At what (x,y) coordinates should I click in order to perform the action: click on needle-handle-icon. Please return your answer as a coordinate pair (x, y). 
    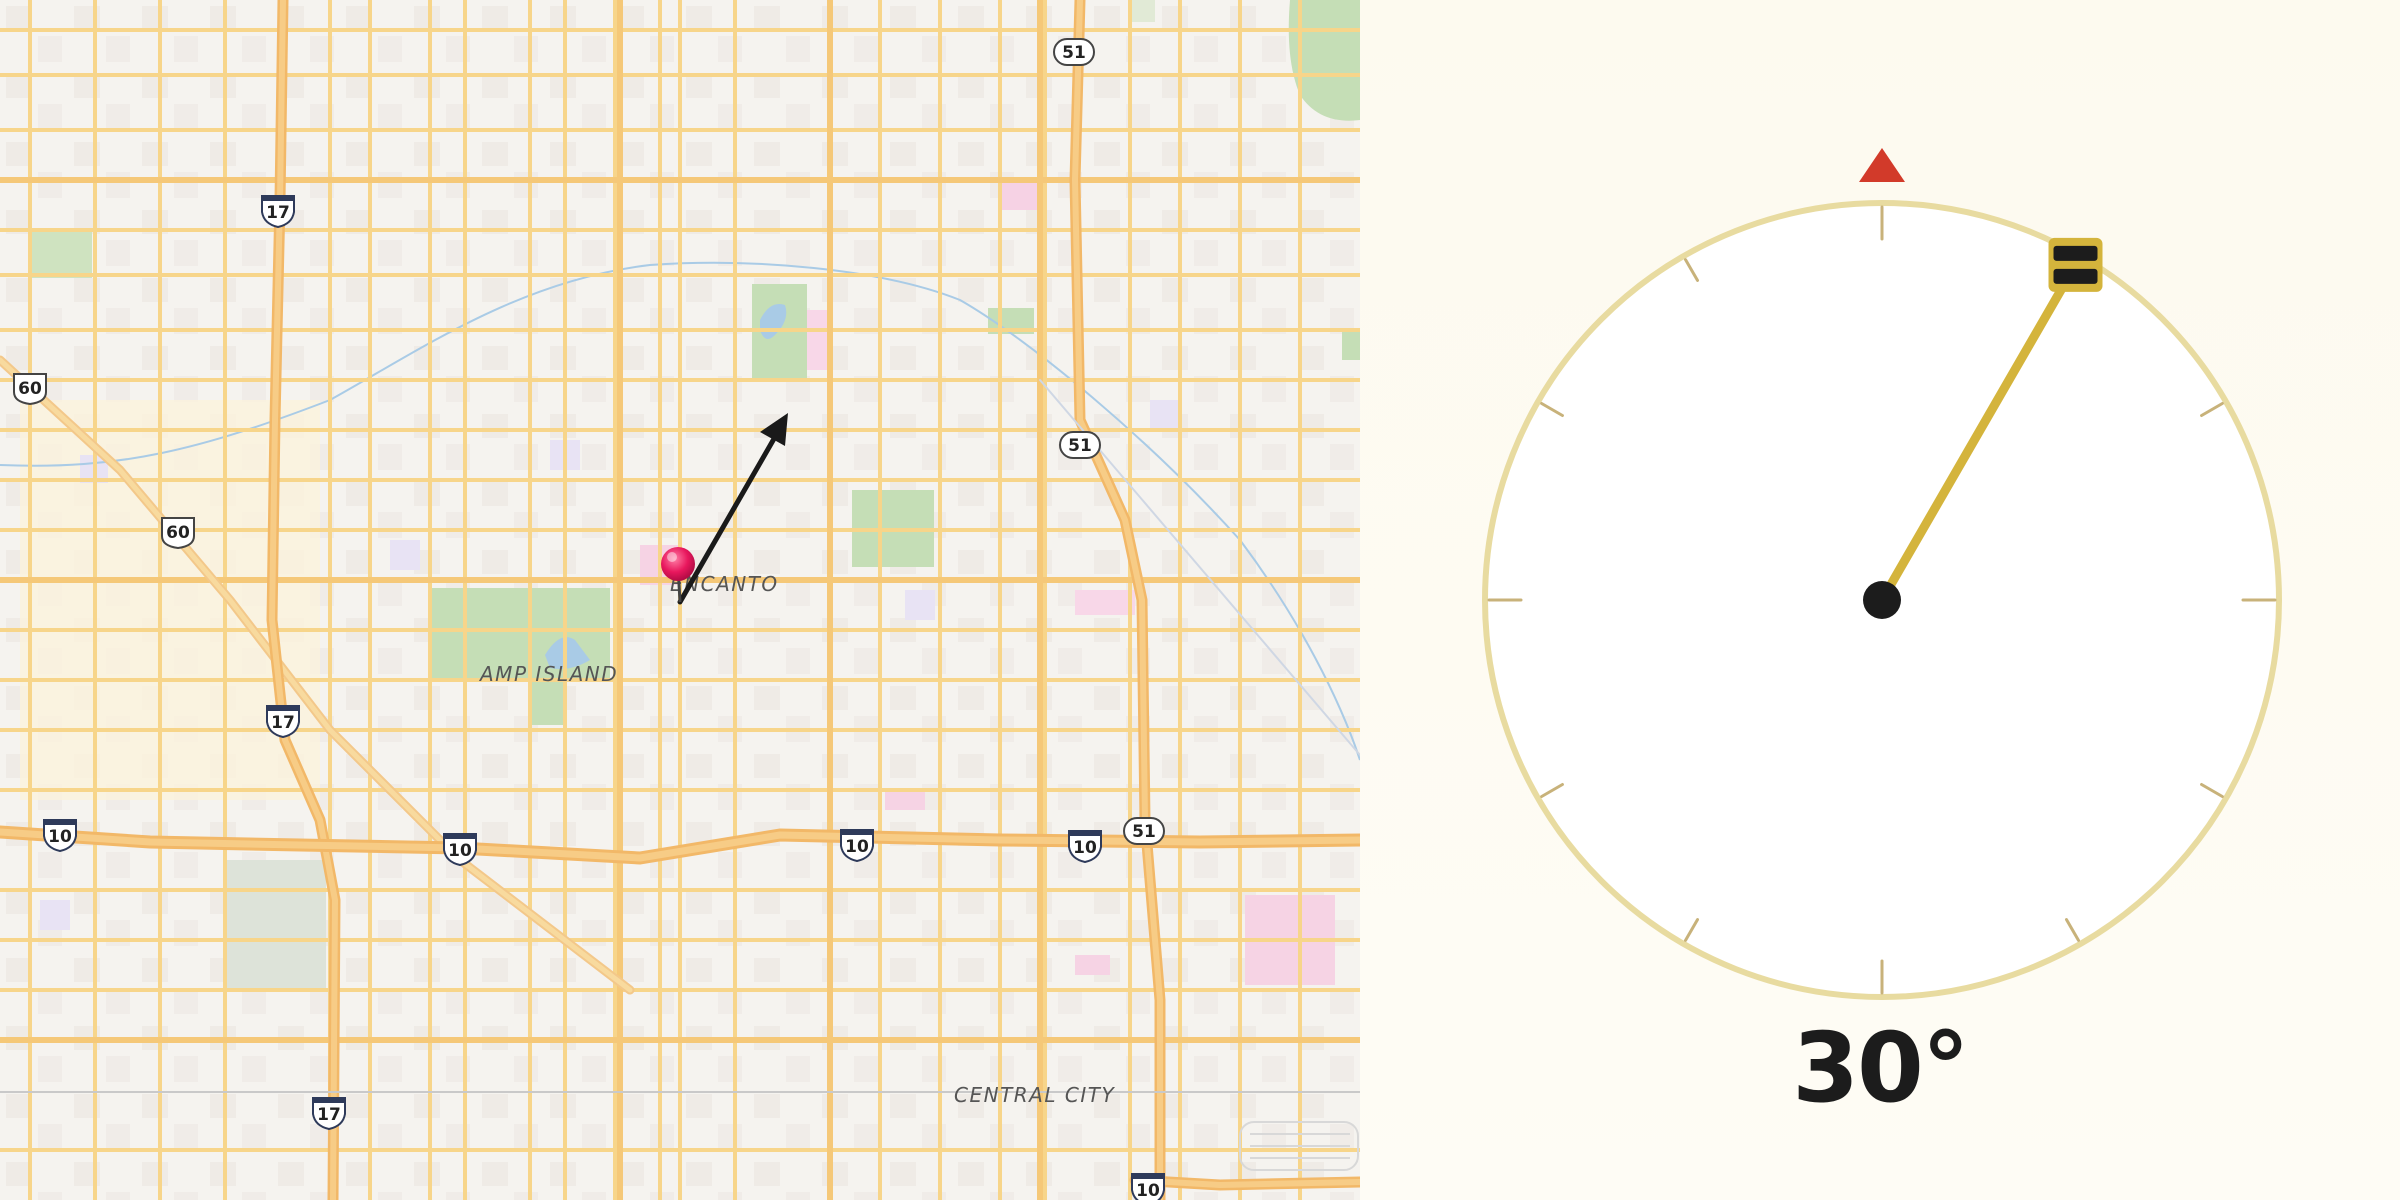
    Looking at the image, I should click on (2075, 264).